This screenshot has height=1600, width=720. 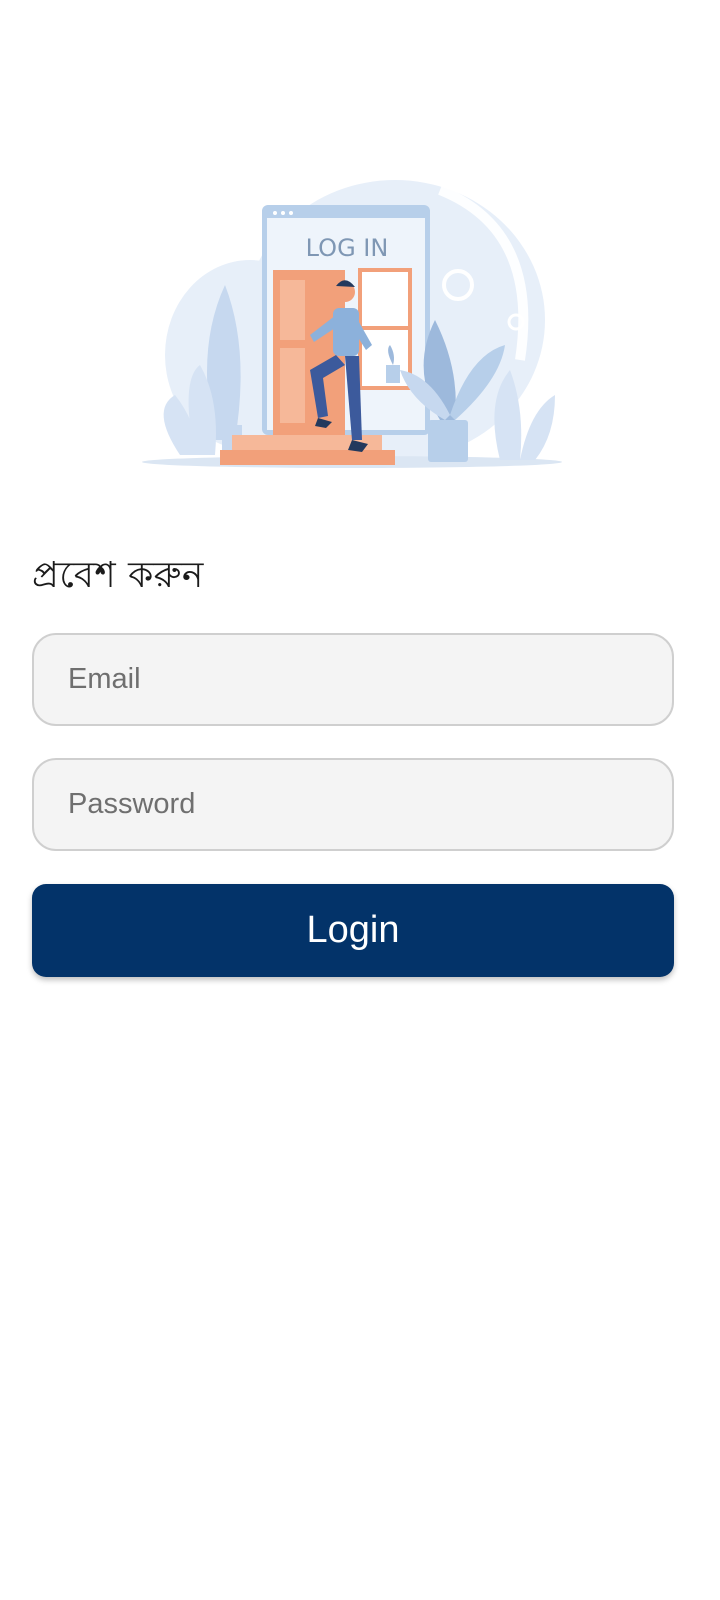 What do you see at coordinates (347, 248) in the screenshot?
I see `illustration-sign-text: LOG IN` at bounding box center [347, 248].